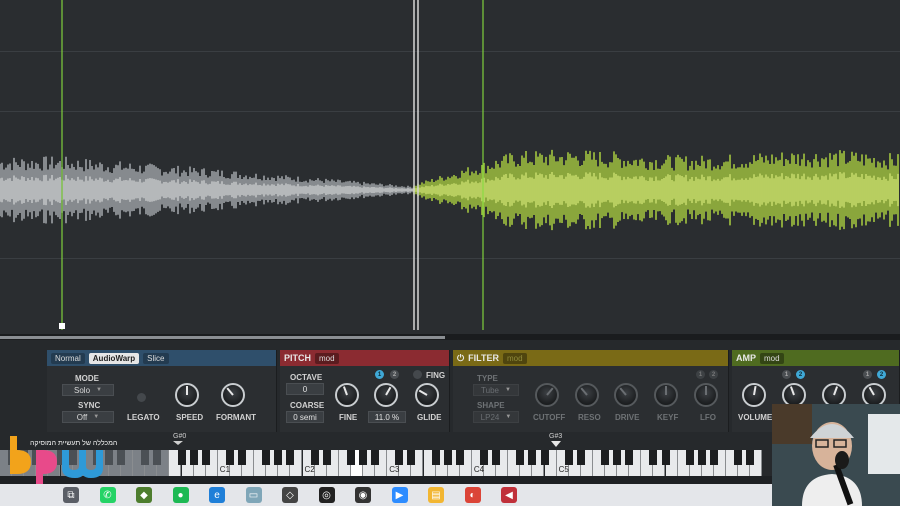  What do you see at coordinates (472, 495) in the screenshot?
I see `chrome-icon: ◐` at bounding box center [472, 495].